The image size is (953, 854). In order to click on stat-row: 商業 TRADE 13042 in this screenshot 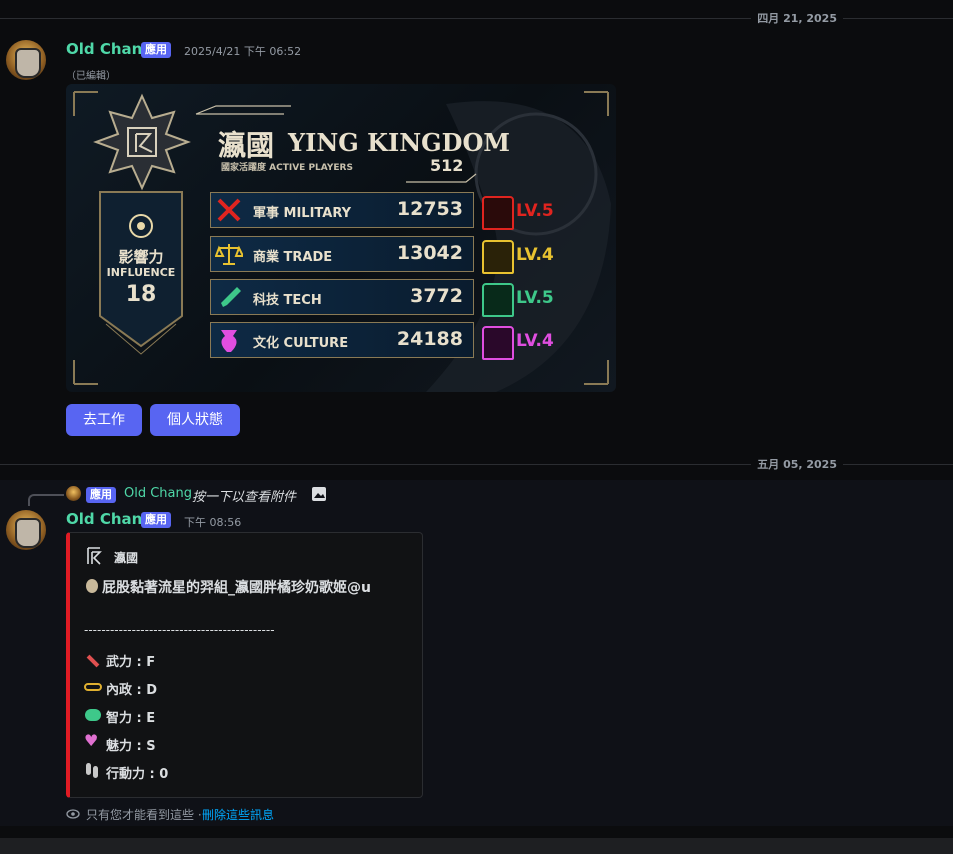, I will do `click(342, 254)`.